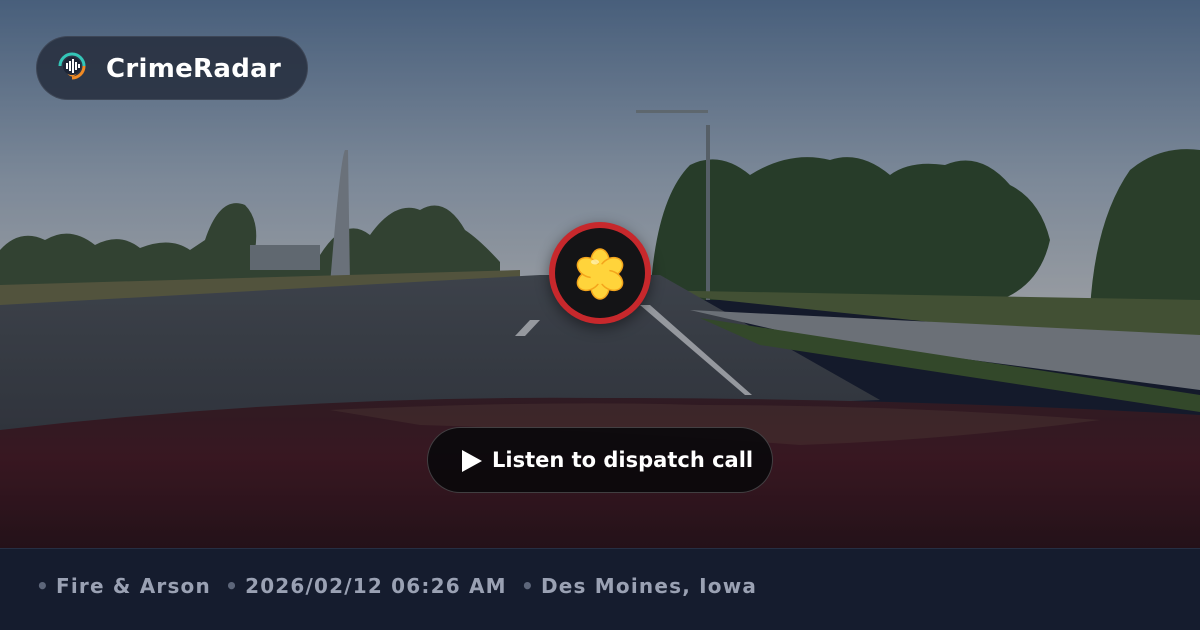  What do you see at coordinates (649, 586) in the screenshot?
I see `incident-location: Des Moines, Iowa` at bounding box center [649, 586].